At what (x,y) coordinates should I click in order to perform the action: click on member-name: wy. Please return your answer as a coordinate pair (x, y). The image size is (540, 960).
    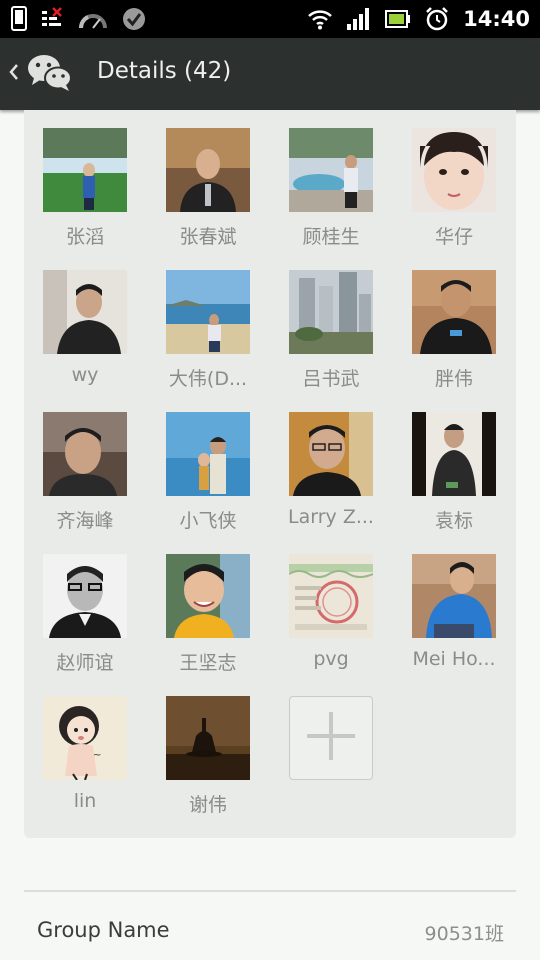
    Looking at the image, I should click on (85, 375).